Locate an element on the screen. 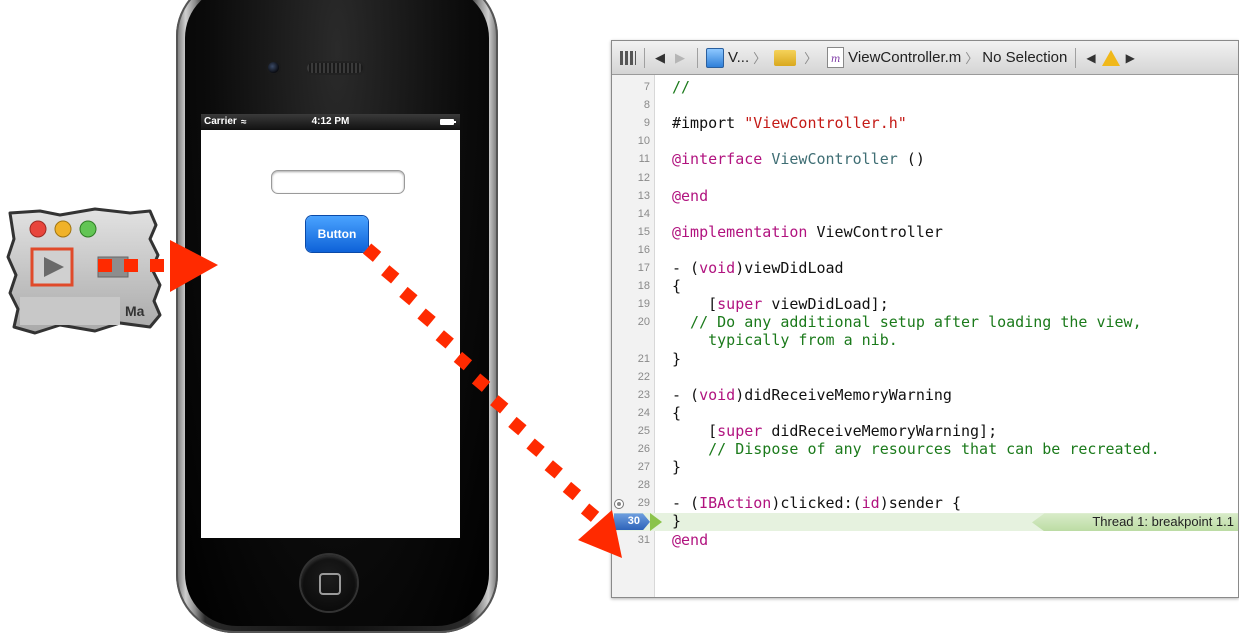 This screenshot has width=1239, height=637. code-token: @end is located at coordinates (690, 539).